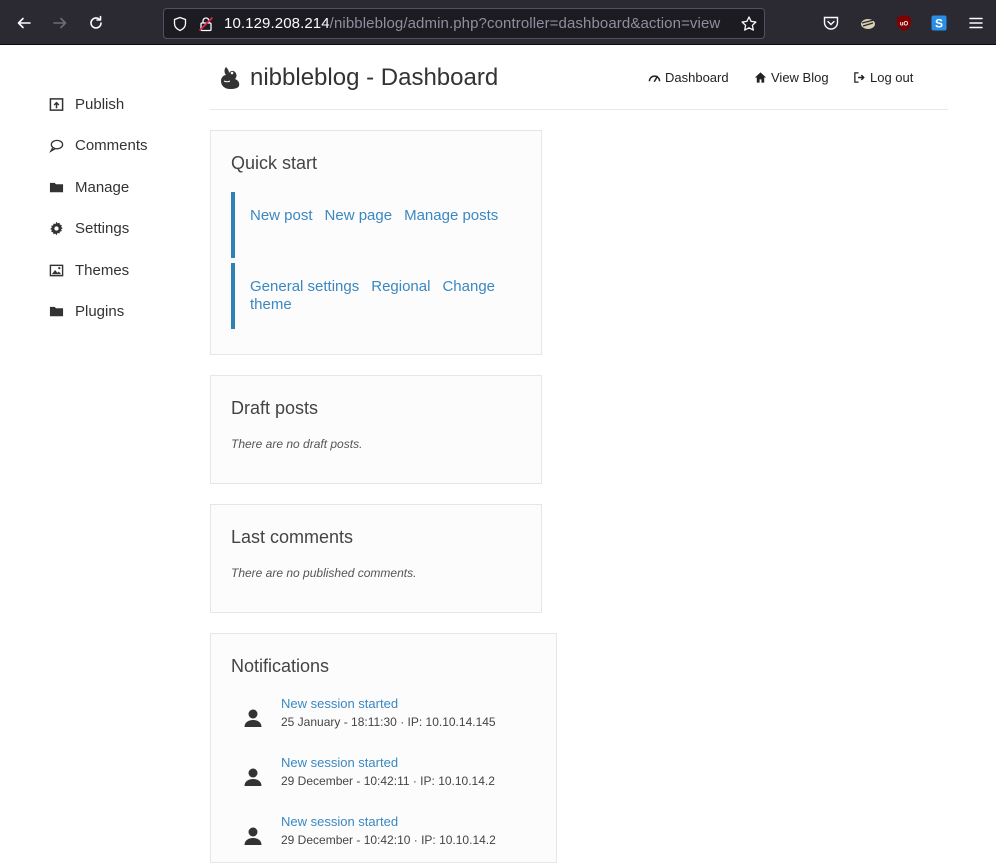  I want to click on sidebar-item-label: Comments, so click(111, 145).